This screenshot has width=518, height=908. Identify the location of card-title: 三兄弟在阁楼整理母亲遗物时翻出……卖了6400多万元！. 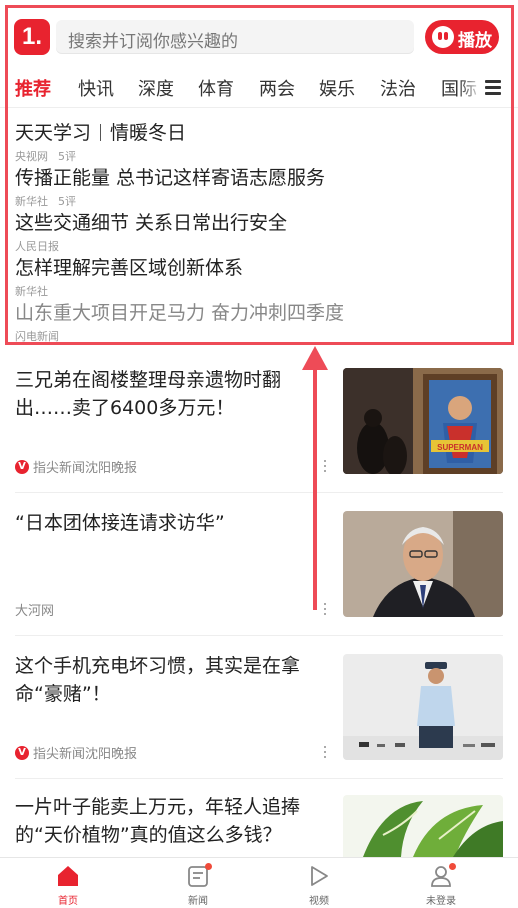
(148, 394).